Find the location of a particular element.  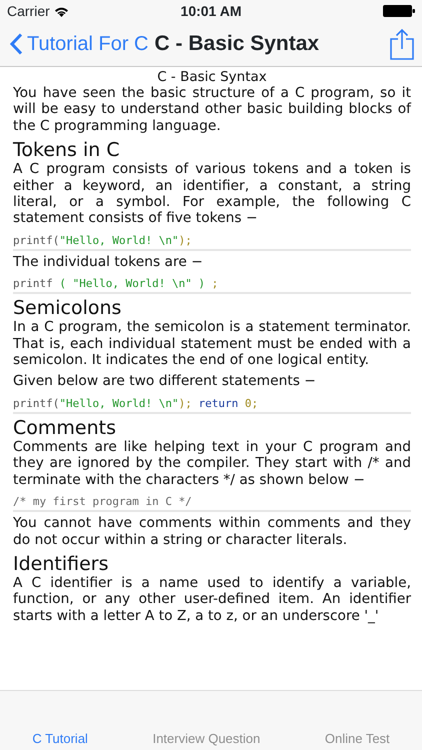

paragraph: You cannot have comments within comments and they do not occur within a string or character literals. is located at coordinates (212, 531).